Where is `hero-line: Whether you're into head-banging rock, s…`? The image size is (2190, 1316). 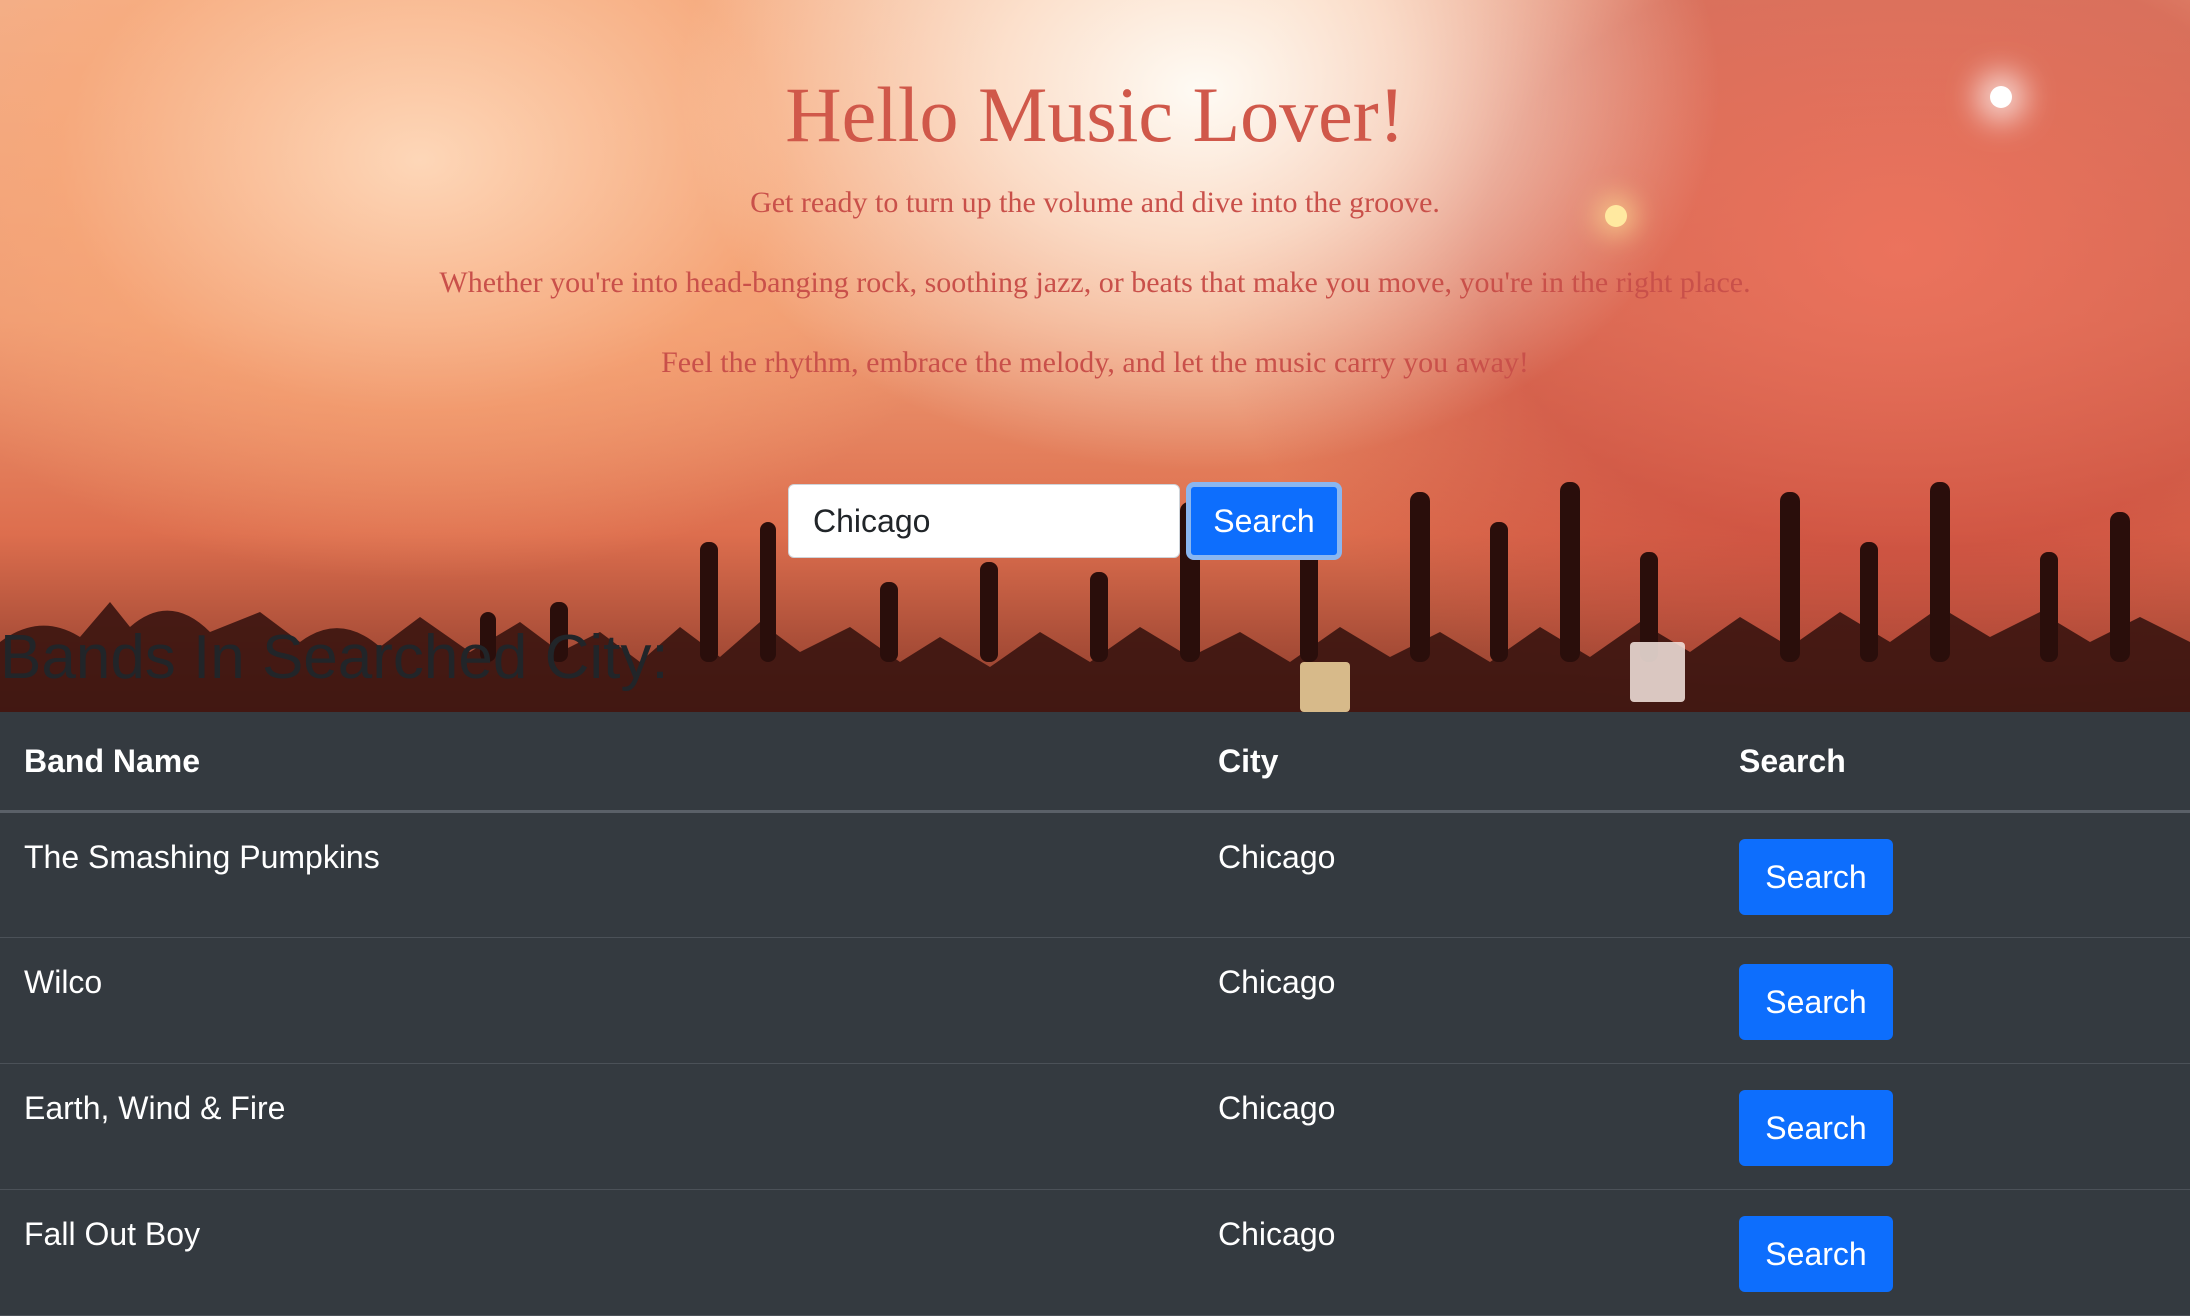 hero-line: Whether you're into head-banging rock, s… is located at coordinates (1095, 282).